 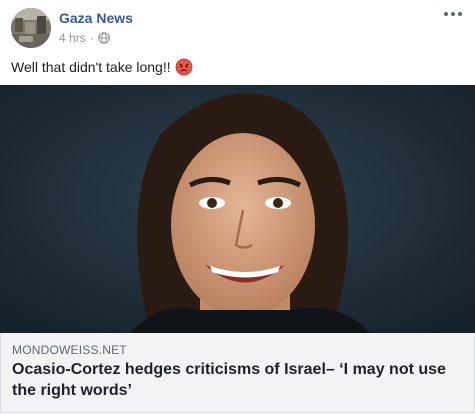 I want to click on avatar-image, so click(x=31, y=28).